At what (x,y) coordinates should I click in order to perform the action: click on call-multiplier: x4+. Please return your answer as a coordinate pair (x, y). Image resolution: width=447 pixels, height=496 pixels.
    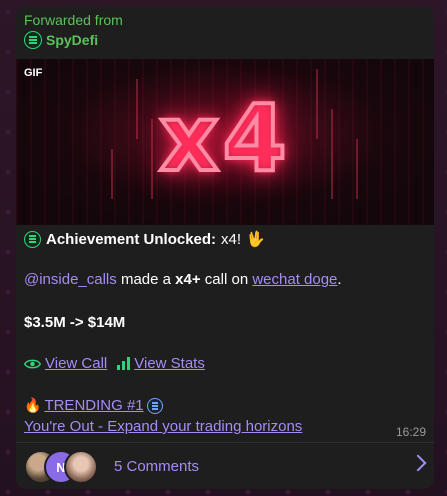
    Looking at the image, I should click on (188, 279).